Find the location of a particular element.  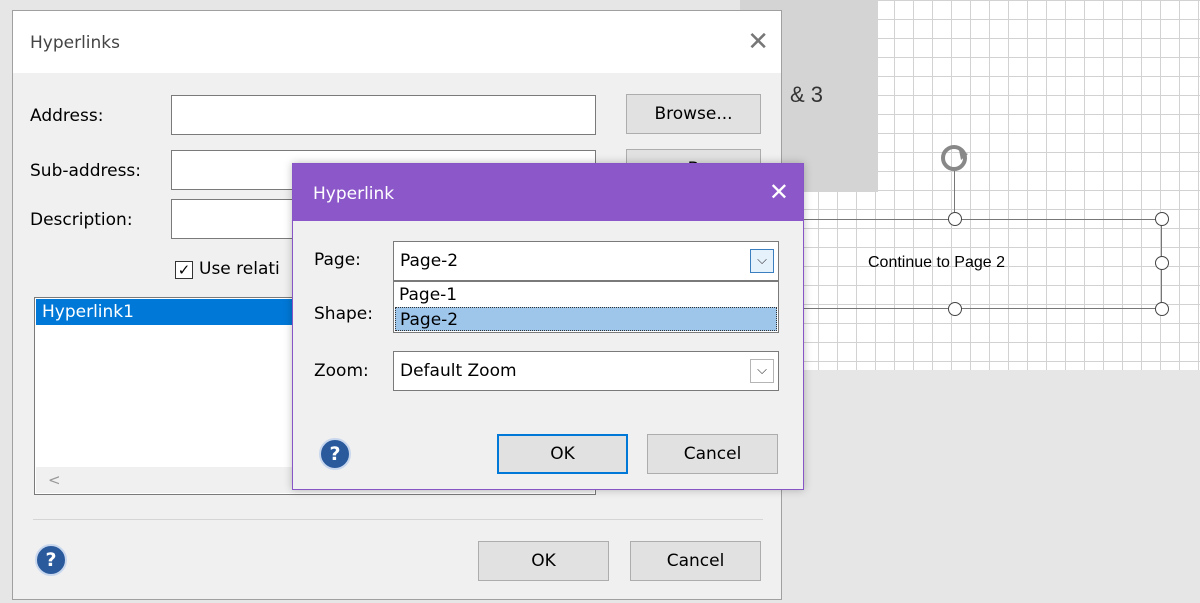

address-input is located at coordinates (383, 115).